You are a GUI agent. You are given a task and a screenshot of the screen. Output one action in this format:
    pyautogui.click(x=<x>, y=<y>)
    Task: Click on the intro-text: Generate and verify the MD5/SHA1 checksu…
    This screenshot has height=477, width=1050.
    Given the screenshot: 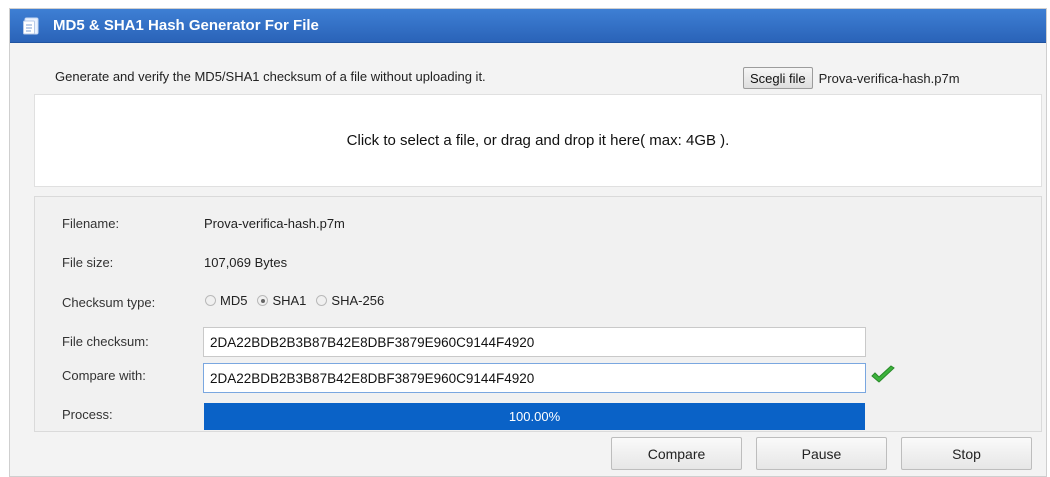 What is the action you would take?
    pyautogui.click(x=270, y=76)
    